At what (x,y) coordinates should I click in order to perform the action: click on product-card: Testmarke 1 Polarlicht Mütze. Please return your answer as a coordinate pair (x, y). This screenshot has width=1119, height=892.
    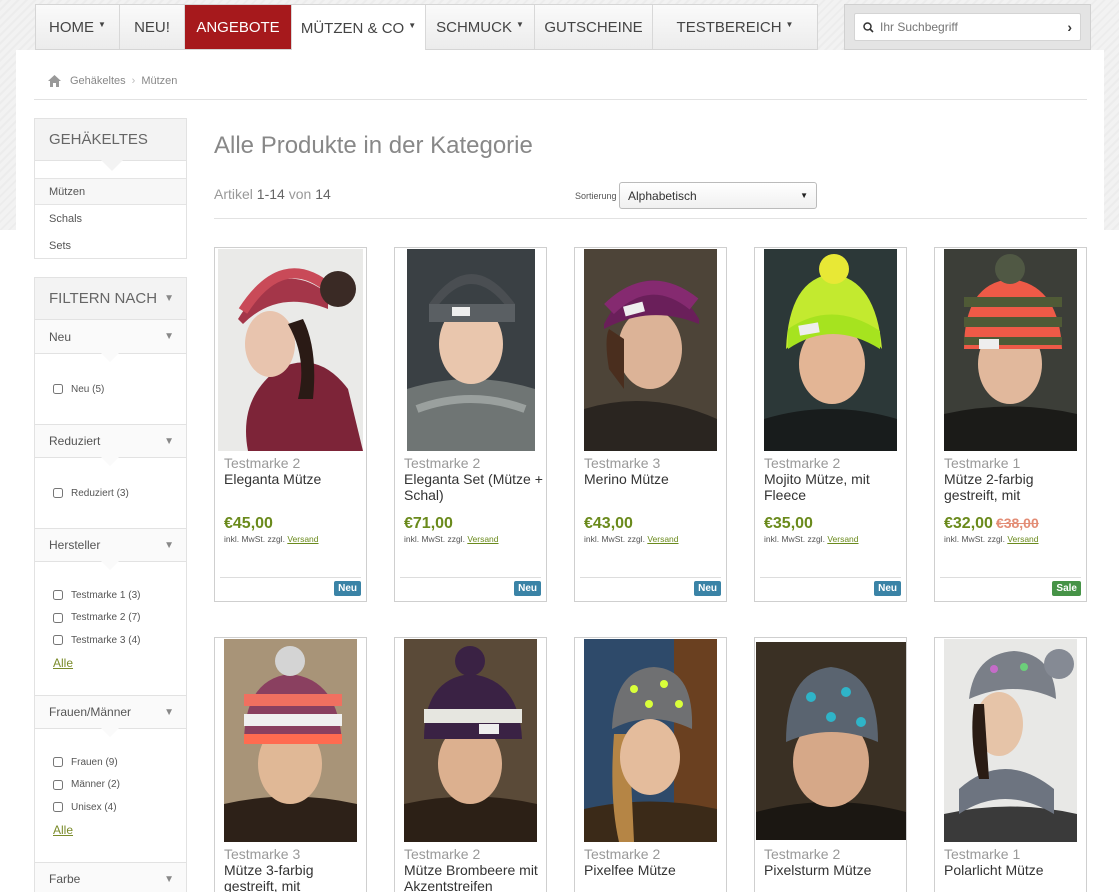
    Looking at the image, I should click on (1010, 764).